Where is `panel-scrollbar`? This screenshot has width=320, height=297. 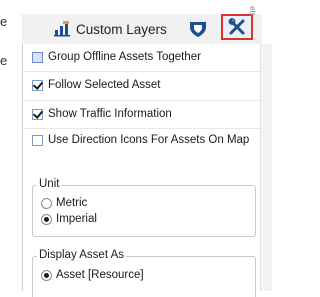 panel-scrollbar is located at coordinates (266, 167).